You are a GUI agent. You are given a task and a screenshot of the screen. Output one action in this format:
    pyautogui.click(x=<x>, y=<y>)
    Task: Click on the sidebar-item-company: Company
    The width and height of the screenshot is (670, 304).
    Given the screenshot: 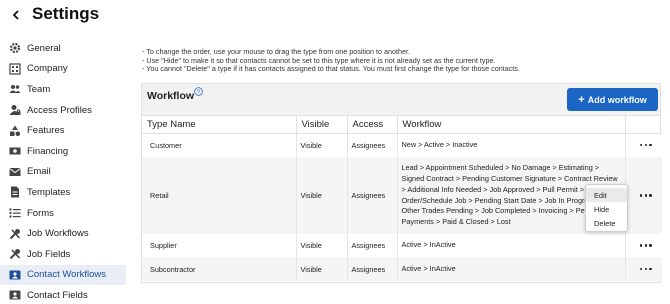 What is the action you would take?
    pyautogui.click(x=65, y=69)
    